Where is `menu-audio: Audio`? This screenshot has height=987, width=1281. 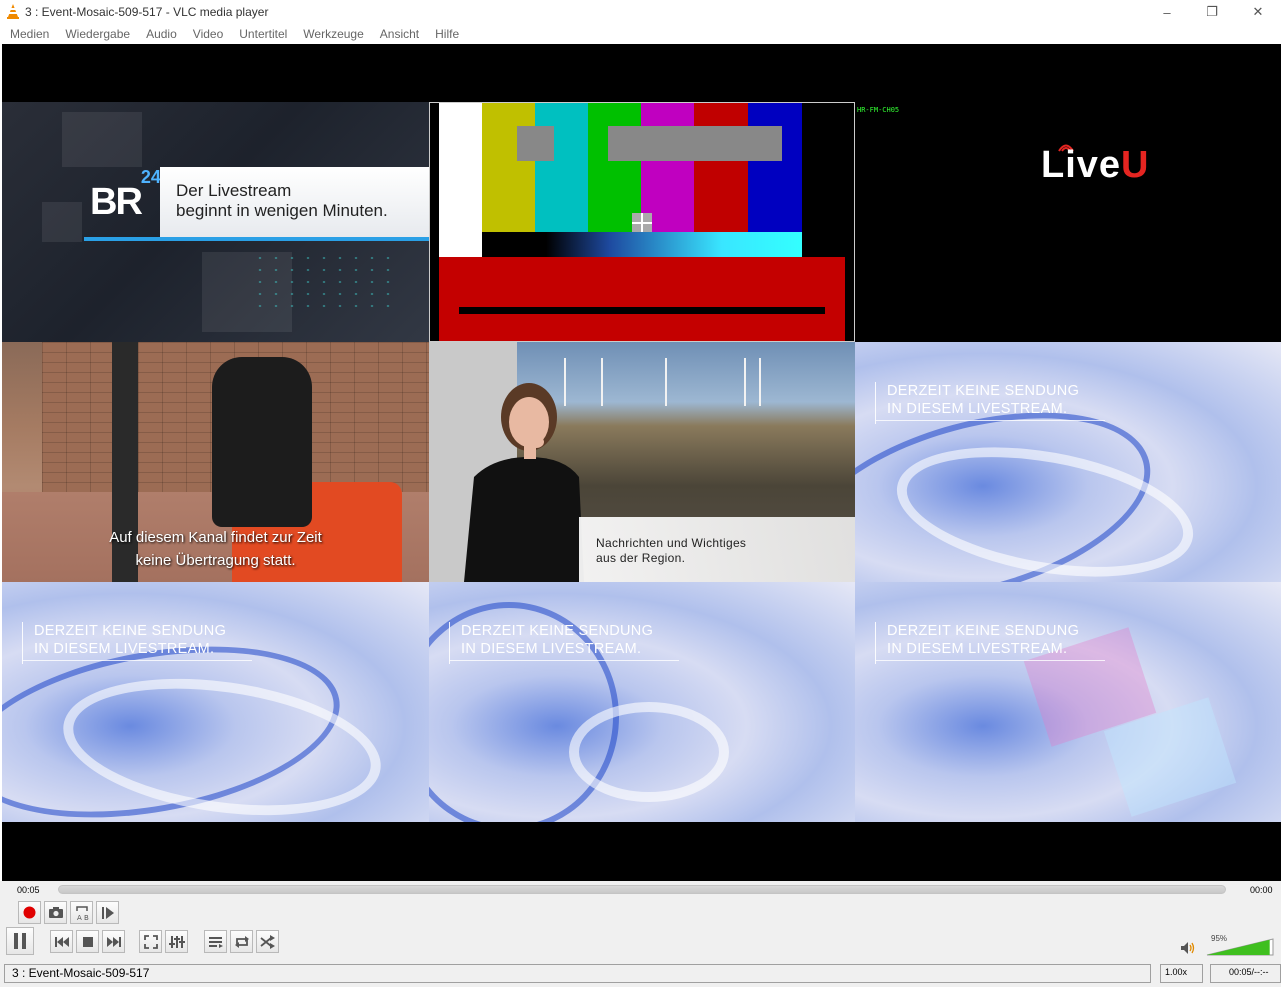 menu-audio: Audio is located at coordinates (161, 34).